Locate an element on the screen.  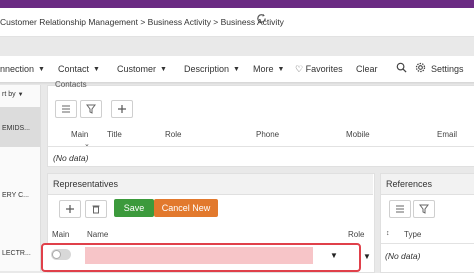
references-col-type: Type is located at coordinates (412, 234).